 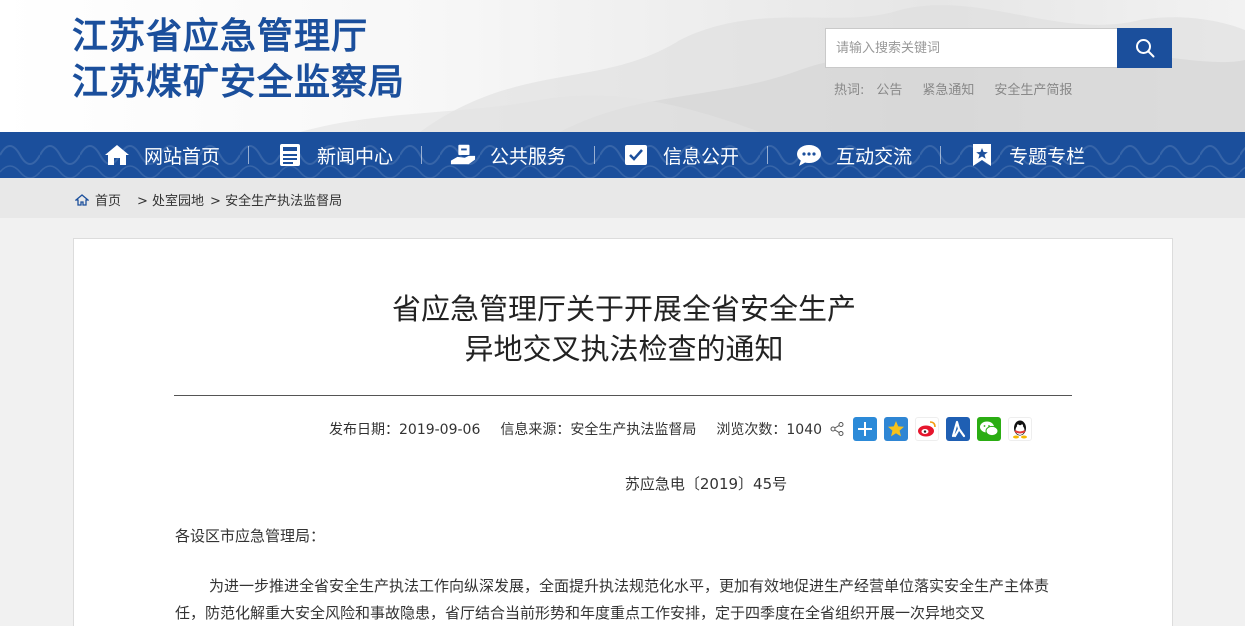 What do you see at coordinates (624, 349) in the screenshot?
I see `article-title-line2: 异地交叉执法检查的通知` at bounding box center [624, 349].